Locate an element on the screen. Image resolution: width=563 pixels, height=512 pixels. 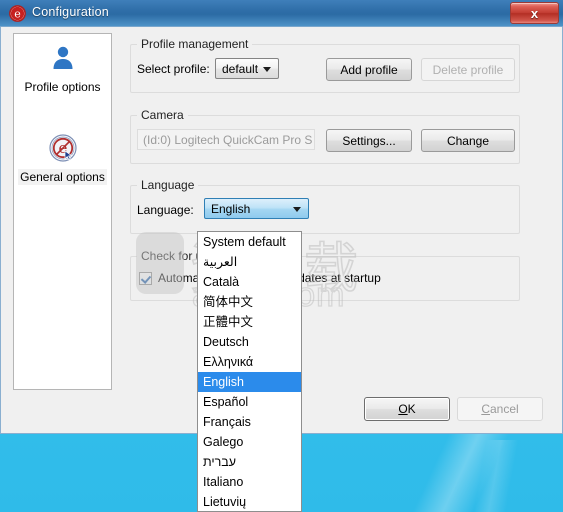
sidebar-item-profile-options: Profile options is located at coordinates (62, 67).